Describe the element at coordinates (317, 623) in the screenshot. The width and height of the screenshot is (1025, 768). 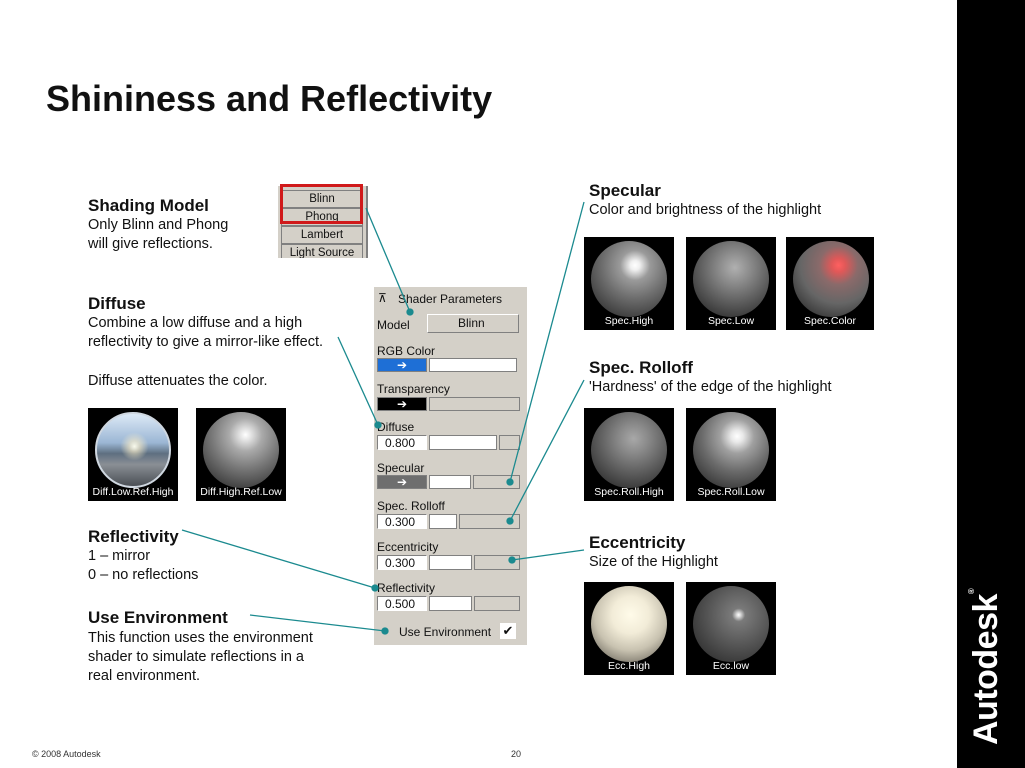
I see `leader-line-use-environment` at that location.